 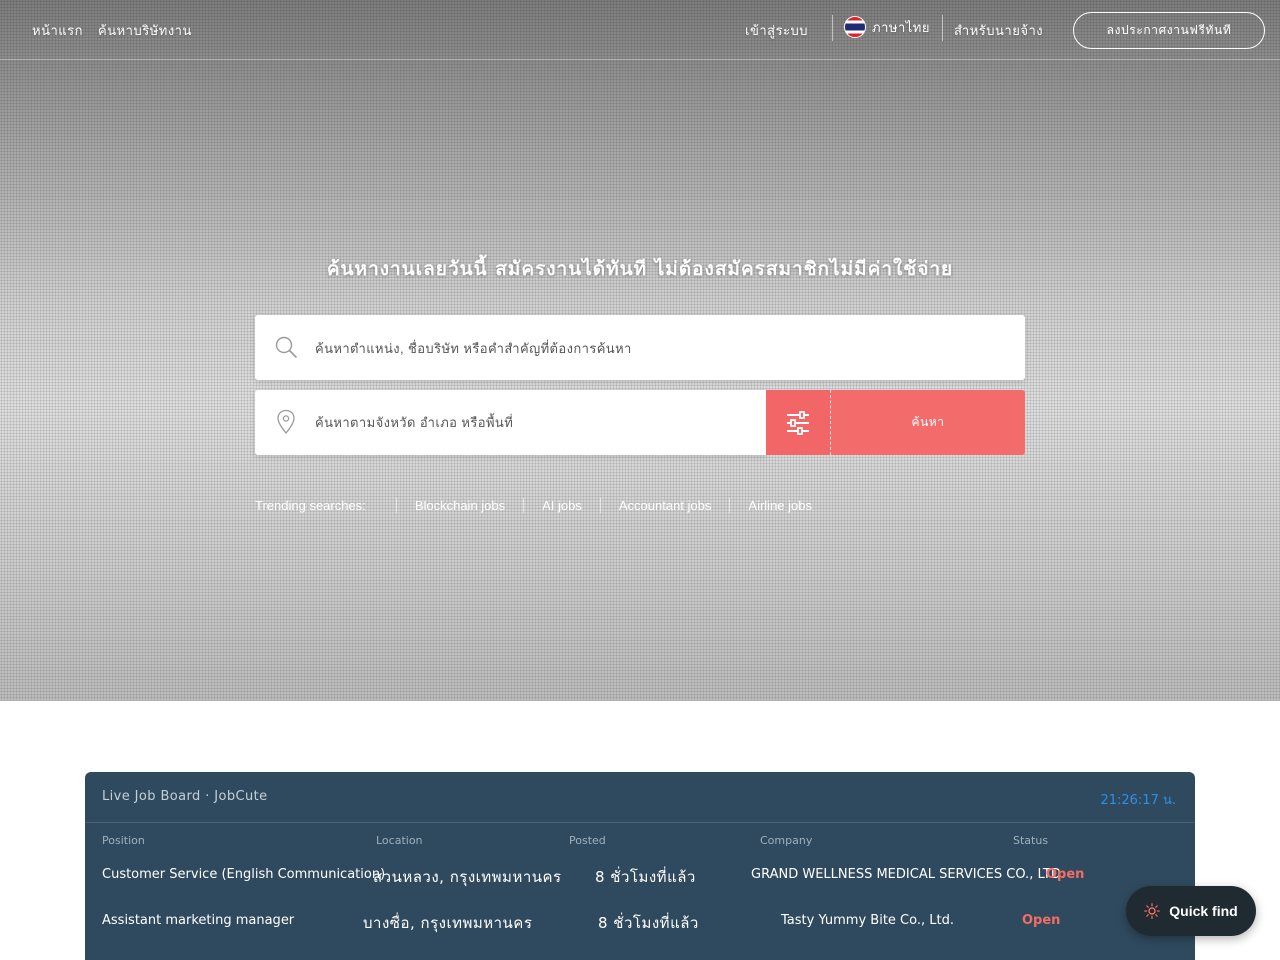 I want to click on column-header-status: Status, so click(x=1031, y=840).